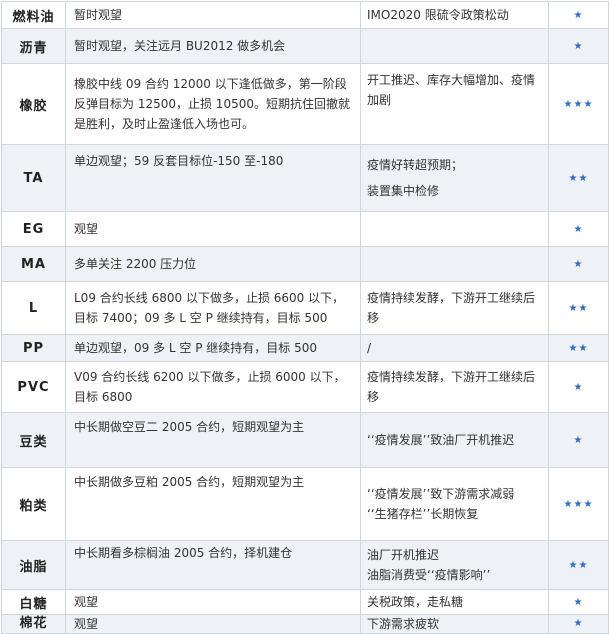 This screenshot has width=610, height=634. What do you see at coordinates (438, 15) in the screenshot?
I see `reason-text: IMO2020 限硫令政策松动` at bounding box center [438, 15].